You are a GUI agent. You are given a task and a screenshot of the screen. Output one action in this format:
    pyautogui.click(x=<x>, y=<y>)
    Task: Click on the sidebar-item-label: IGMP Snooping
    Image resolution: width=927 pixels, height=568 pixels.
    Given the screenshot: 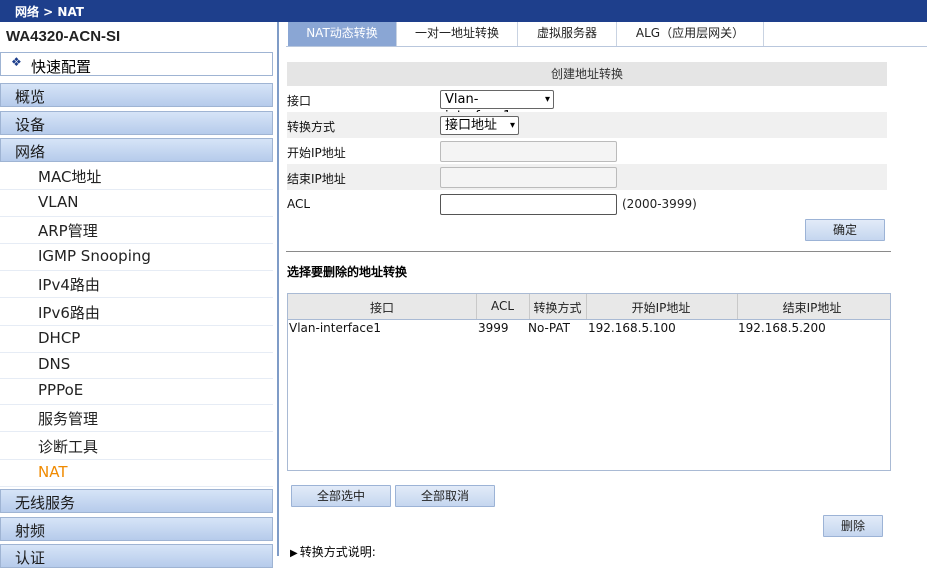 What is the action you would take?
    pyautogui.click(x=94, y=256)
    